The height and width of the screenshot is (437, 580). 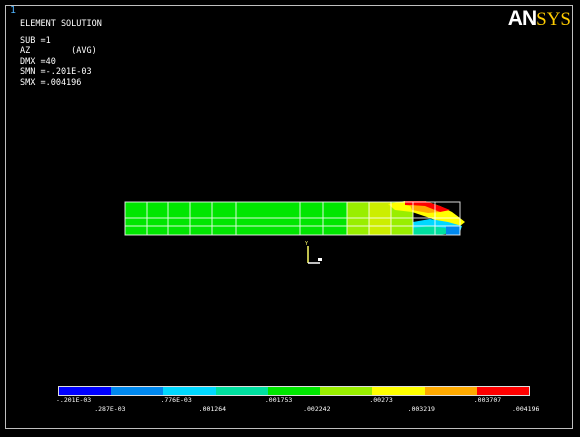 I want to click on legend-label-bottom: .002242, so click(x=317, y=409).